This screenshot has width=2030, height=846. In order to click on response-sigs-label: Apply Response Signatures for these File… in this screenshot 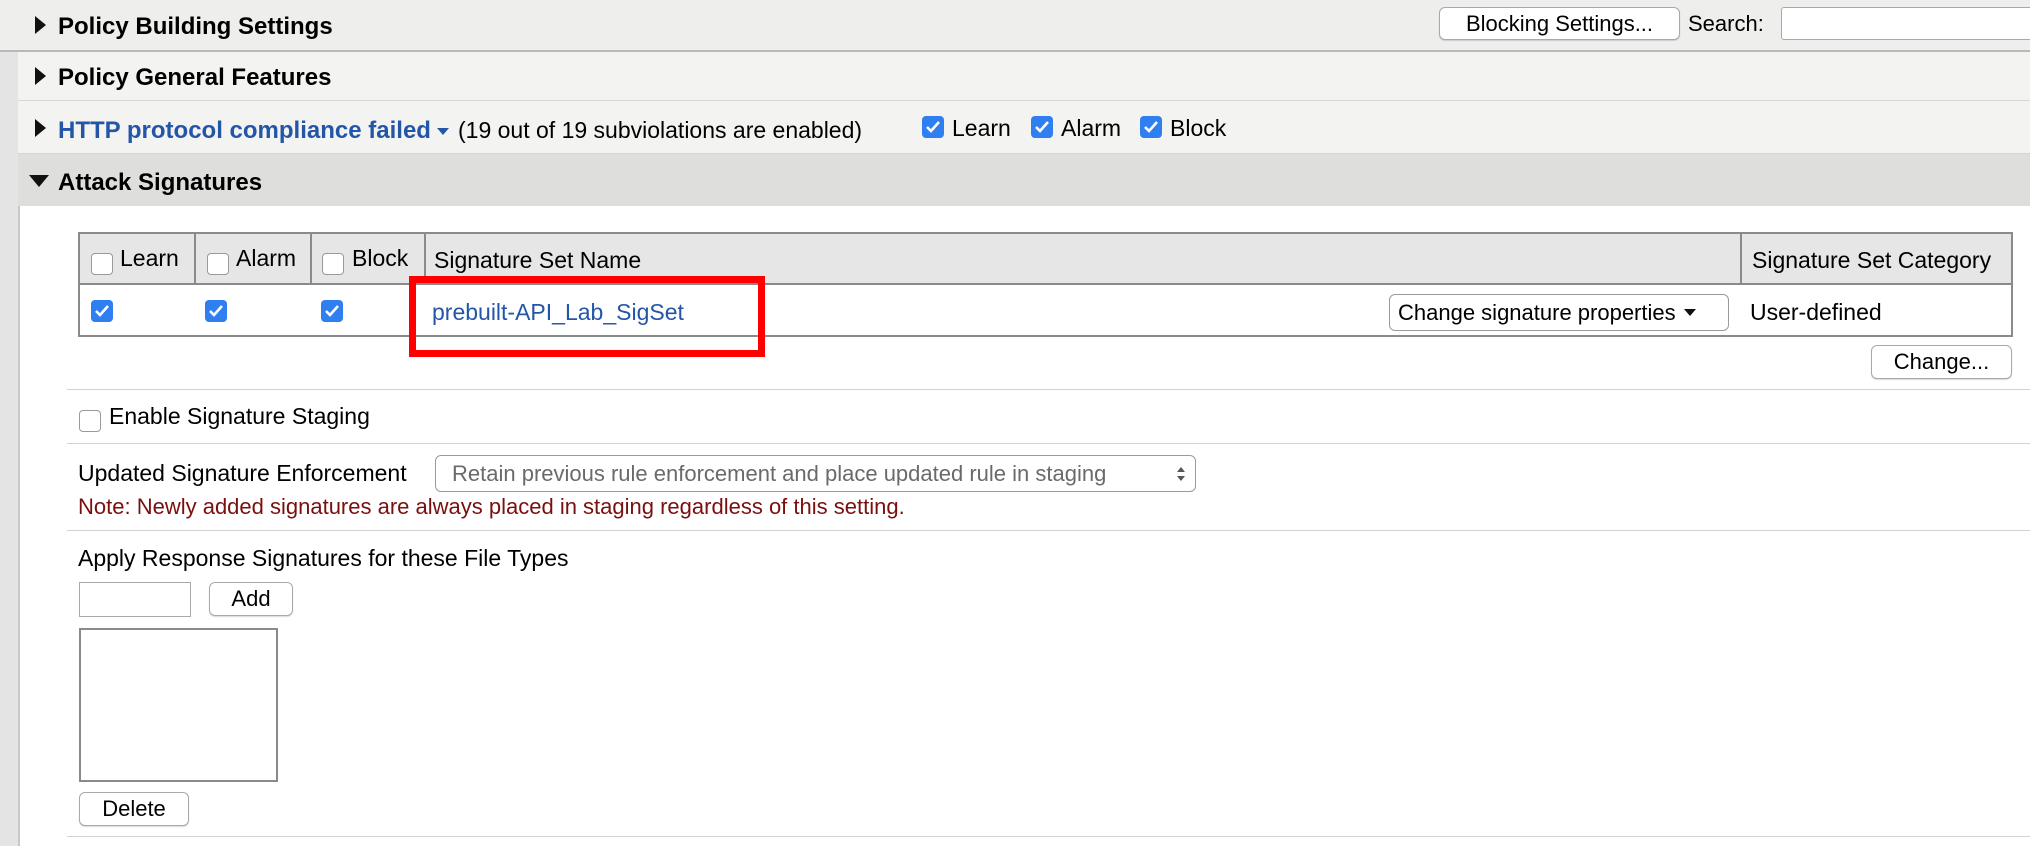, I will do `click(323, 558)`.